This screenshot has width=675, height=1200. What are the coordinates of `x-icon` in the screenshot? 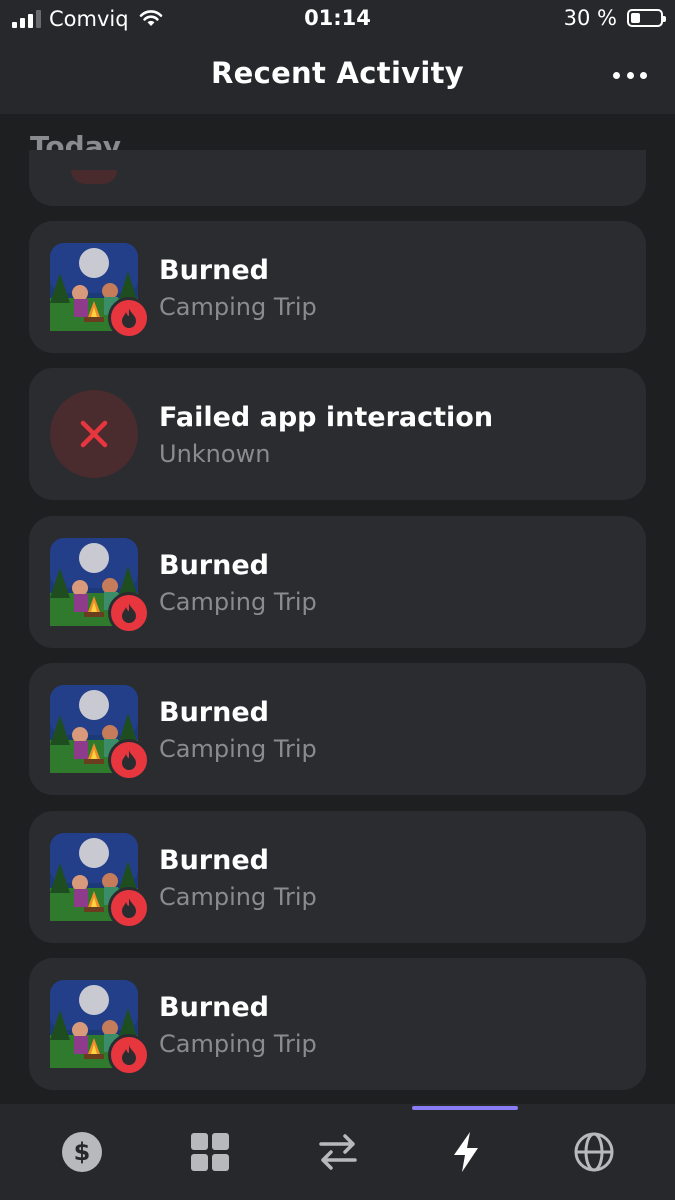 It's located at (94, 434).